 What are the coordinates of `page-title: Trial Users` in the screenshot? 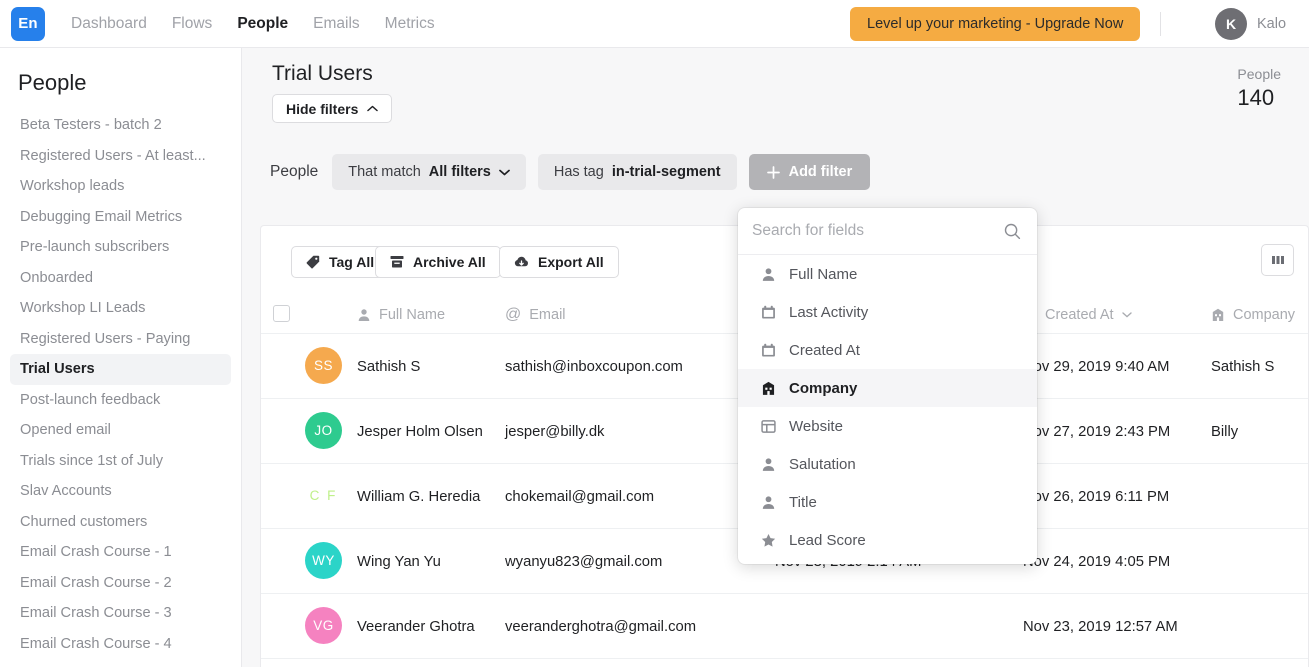 It's located at (322, 73).